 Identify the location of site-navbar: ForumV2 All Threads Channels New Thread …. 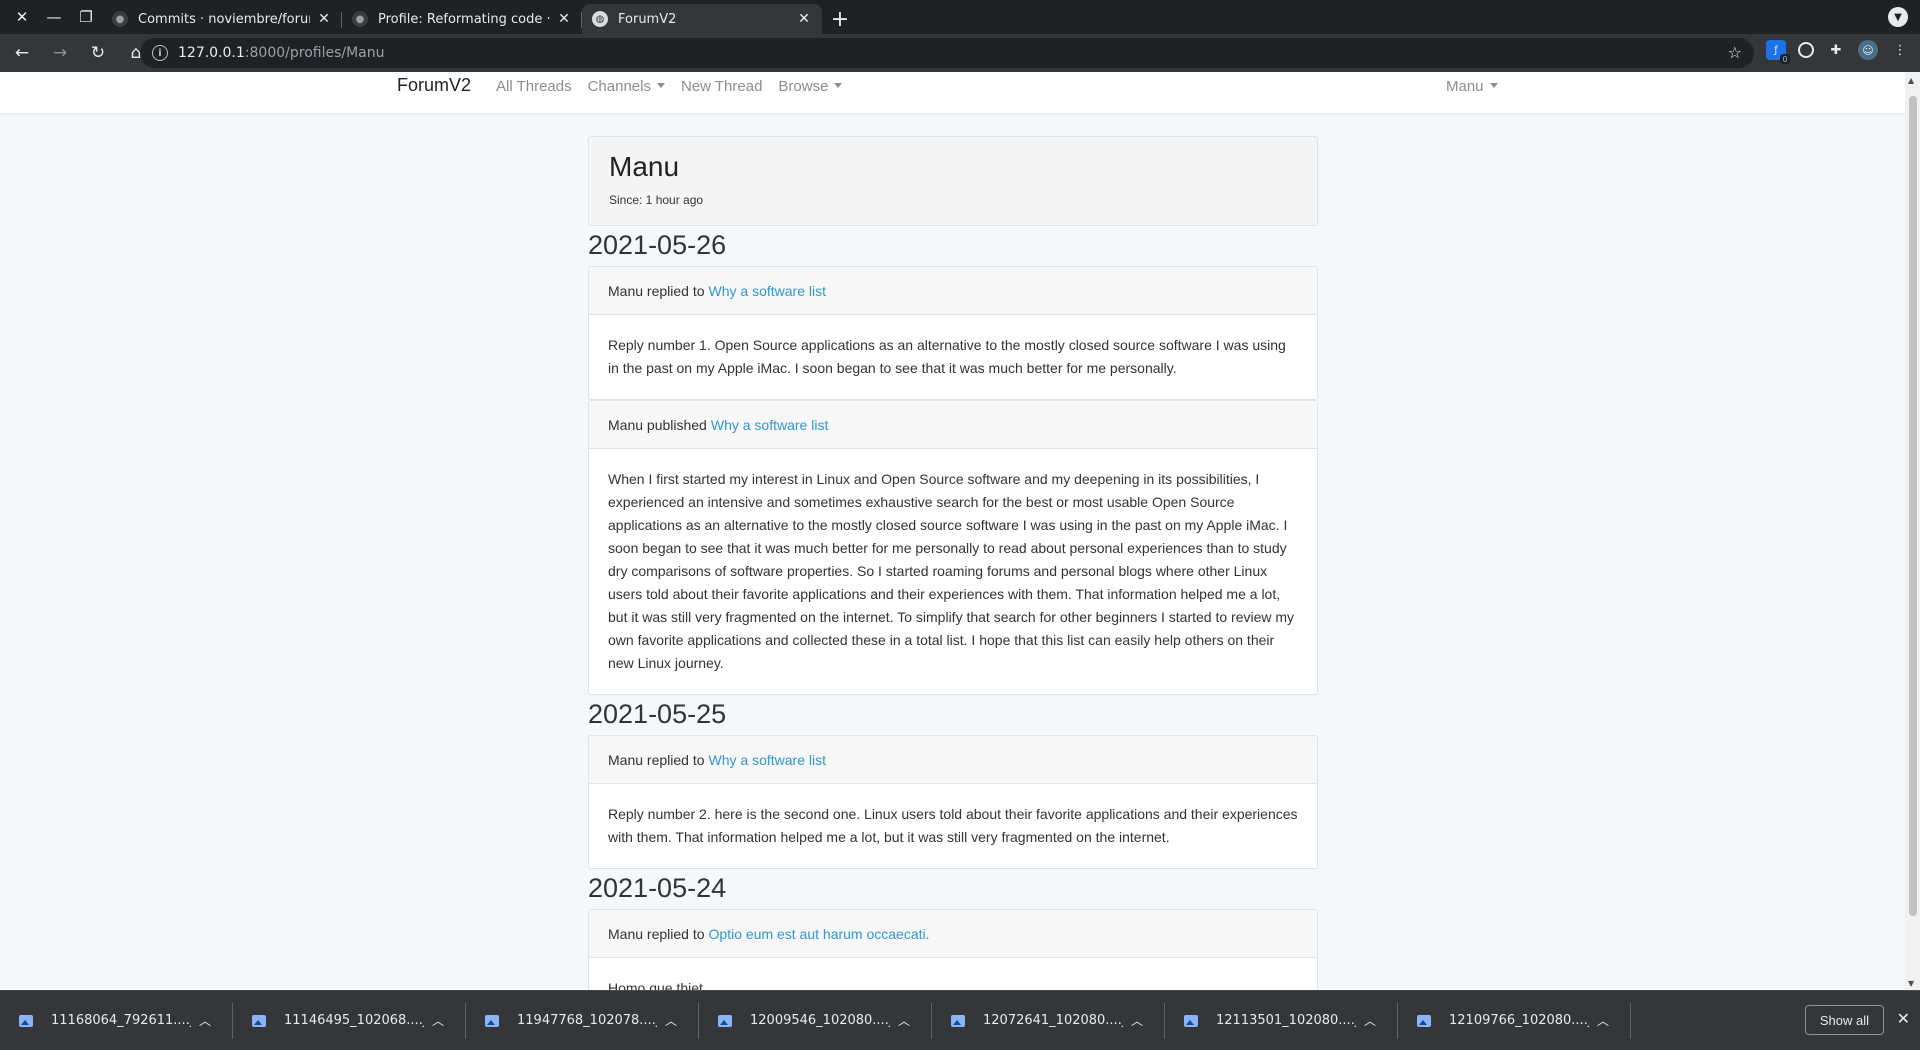
(952, 93).